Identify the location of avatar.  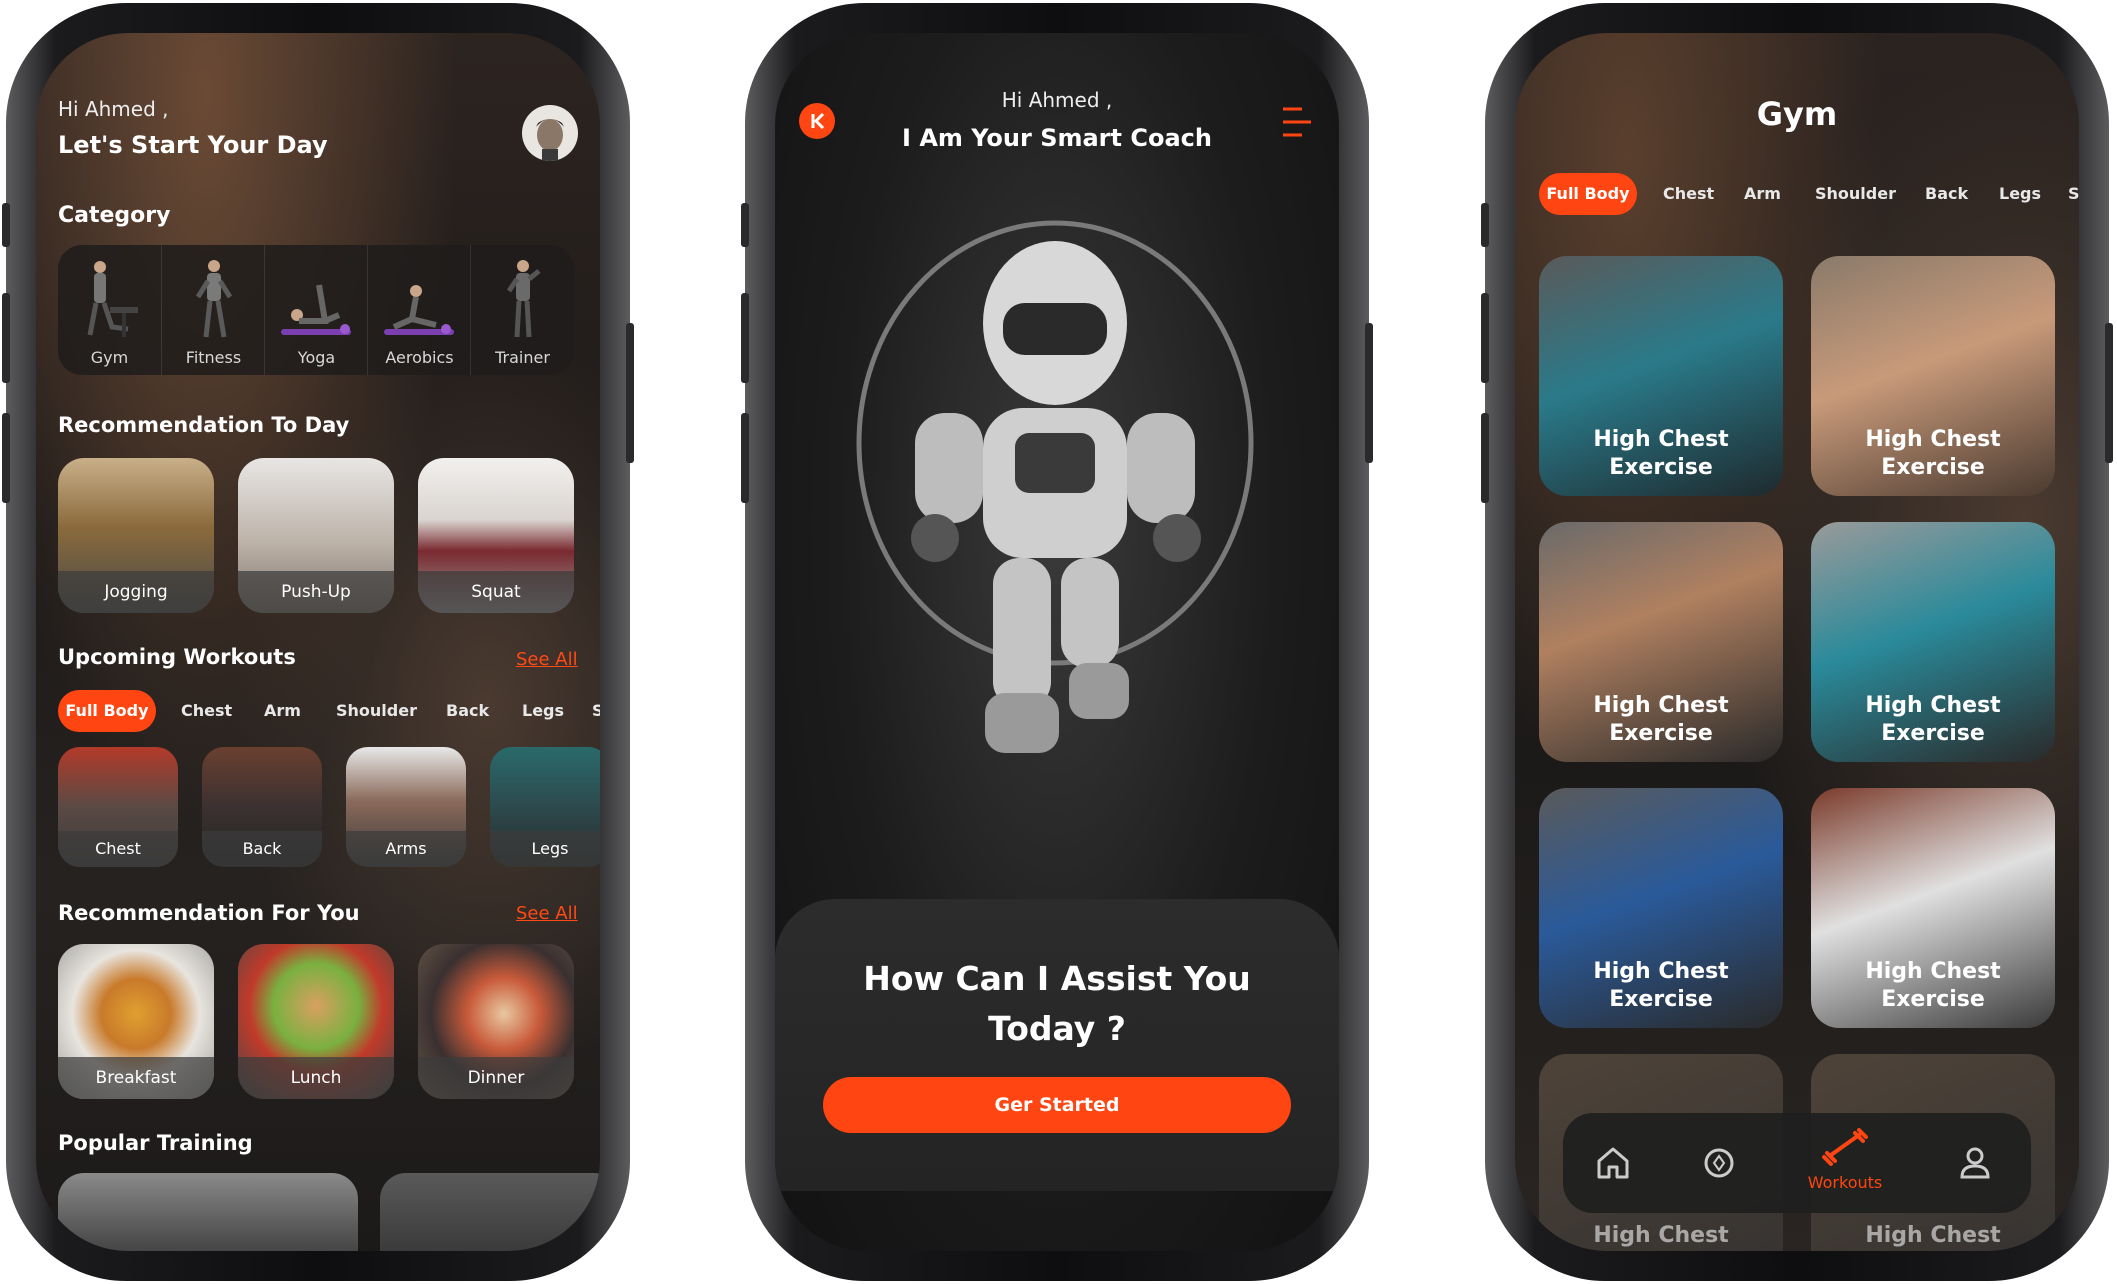
(550, 133).